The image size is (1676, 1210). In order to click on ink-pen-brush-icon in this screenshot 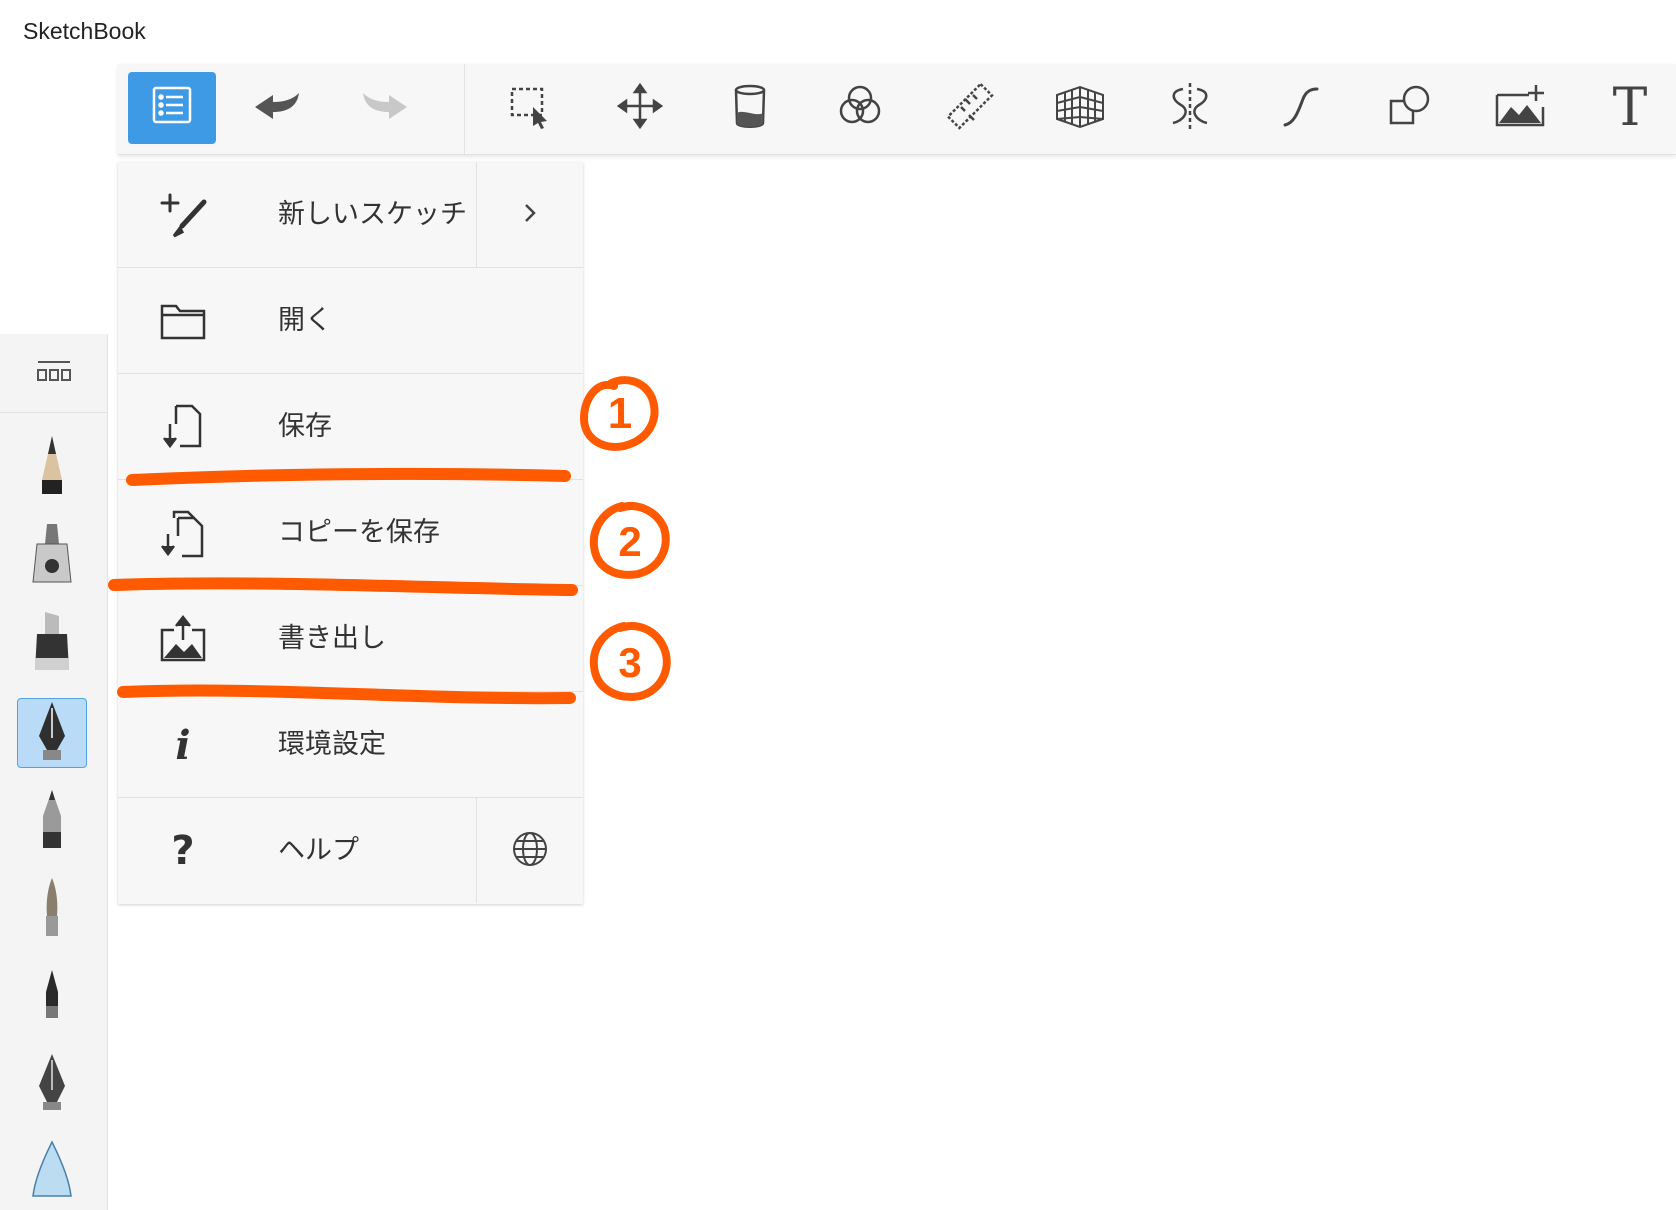, I will do `click(52, 733)`.